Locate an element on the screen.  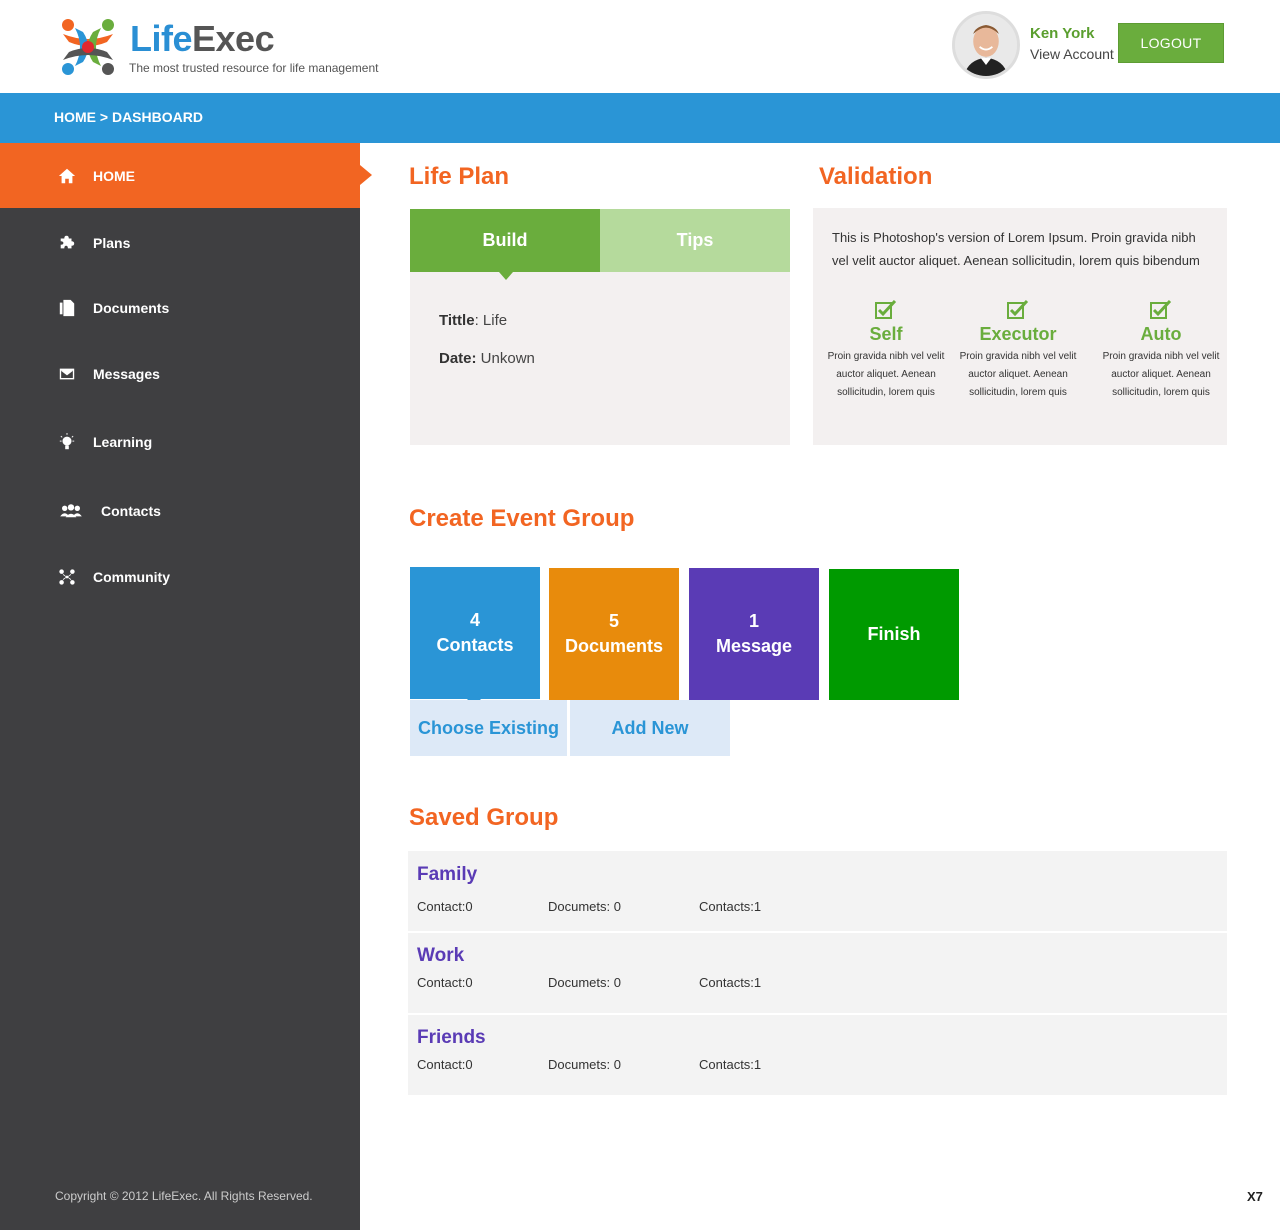
envelope-icon is located at coordinates (67, 374).